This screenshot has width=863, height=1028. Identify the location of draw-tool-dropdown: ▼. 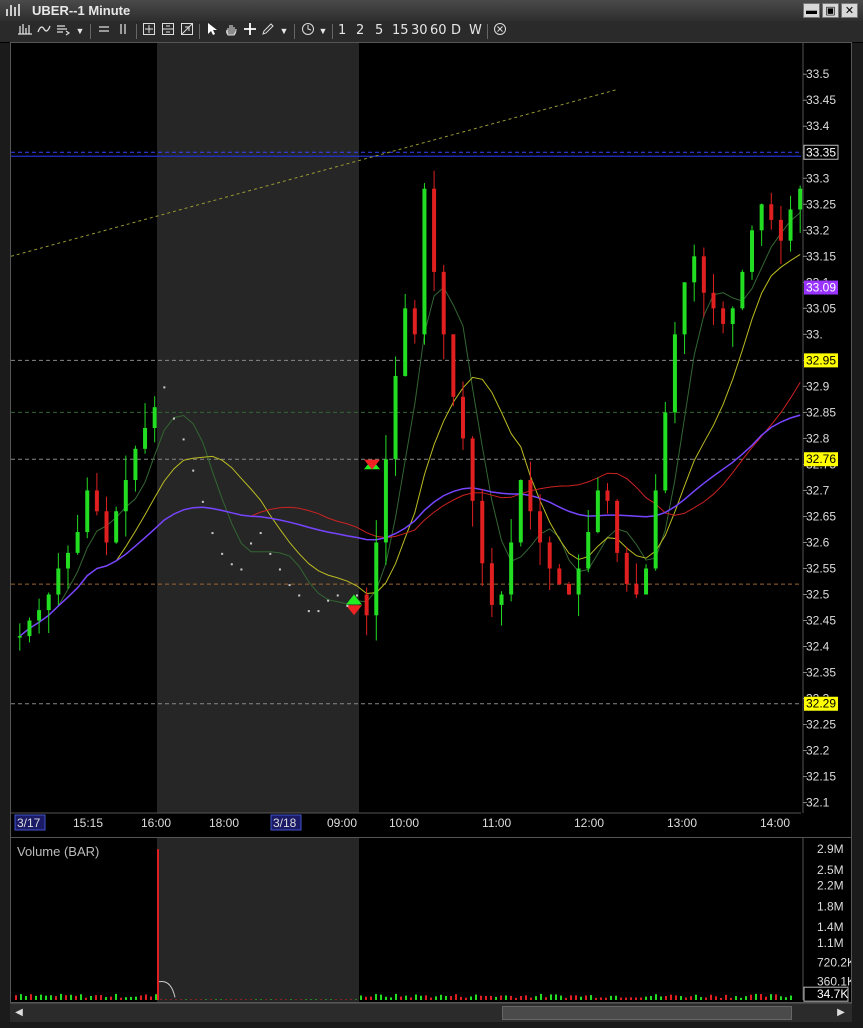
(284, 31).